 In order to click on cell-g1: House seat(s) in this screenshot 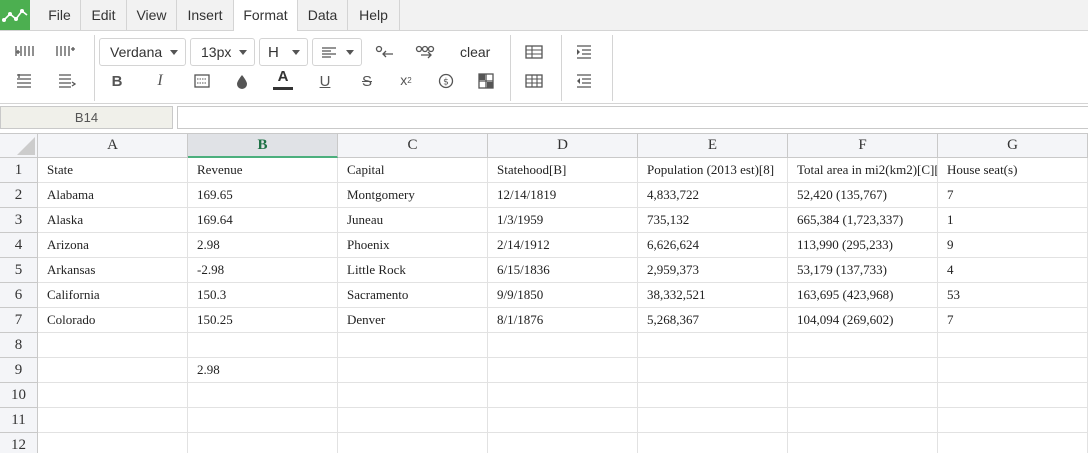, I will do `click(1013, 170)`.